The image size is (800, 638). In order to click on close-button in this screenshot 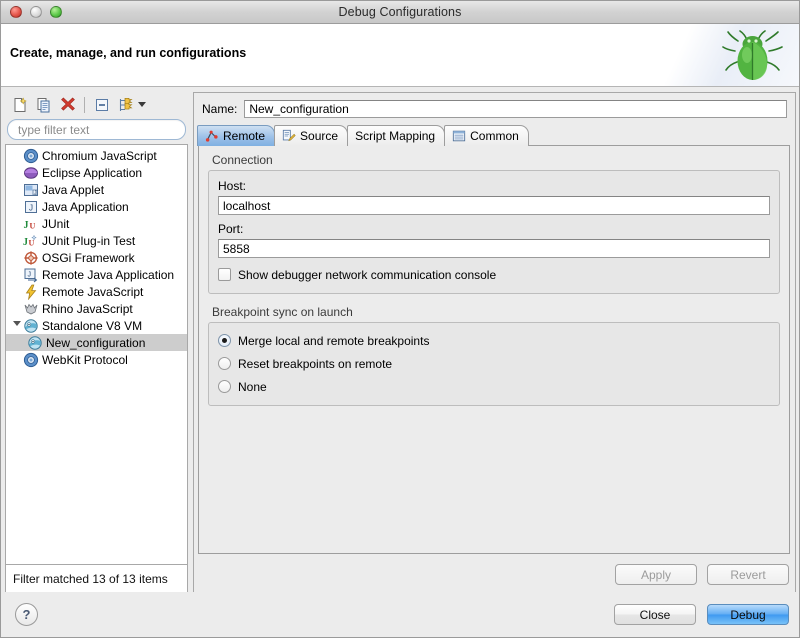, I will do `click(16, 12)`.